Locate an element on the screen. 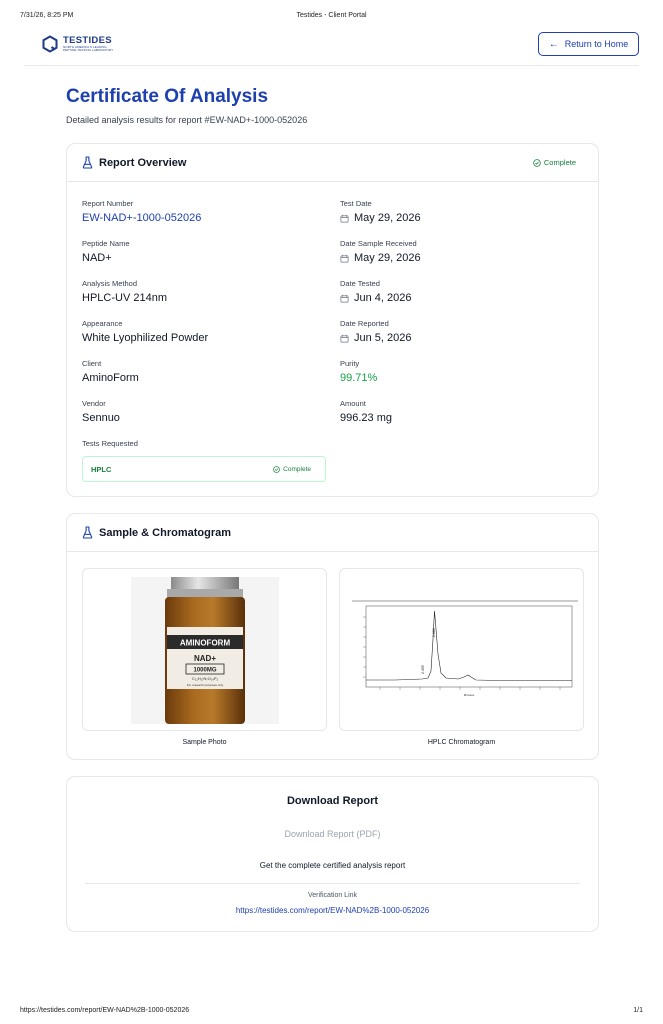 The height and width of the screenshot is (1024, 663). hplc-chromatogram: 2.880 2.459 Minutes is located at coordinates (461, 649).